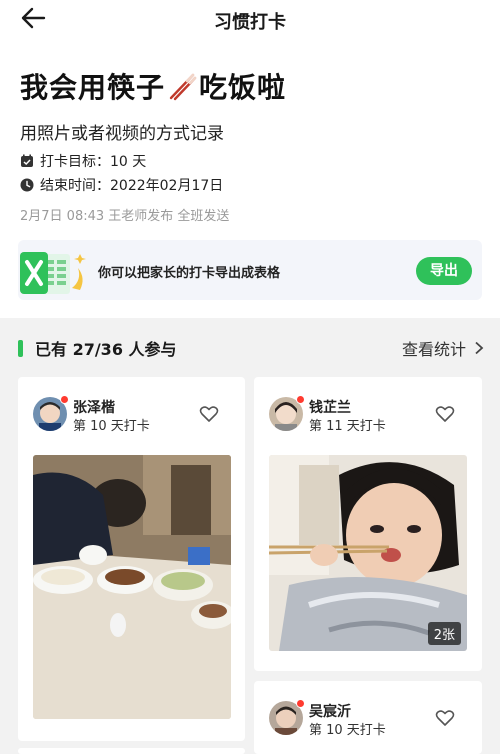 The height and width of the screenshot is (754, 500). Describe the element at coordinates (106, 349) in the screenshot. I see `participation-text: 已有 27/36 人参与` at that location.